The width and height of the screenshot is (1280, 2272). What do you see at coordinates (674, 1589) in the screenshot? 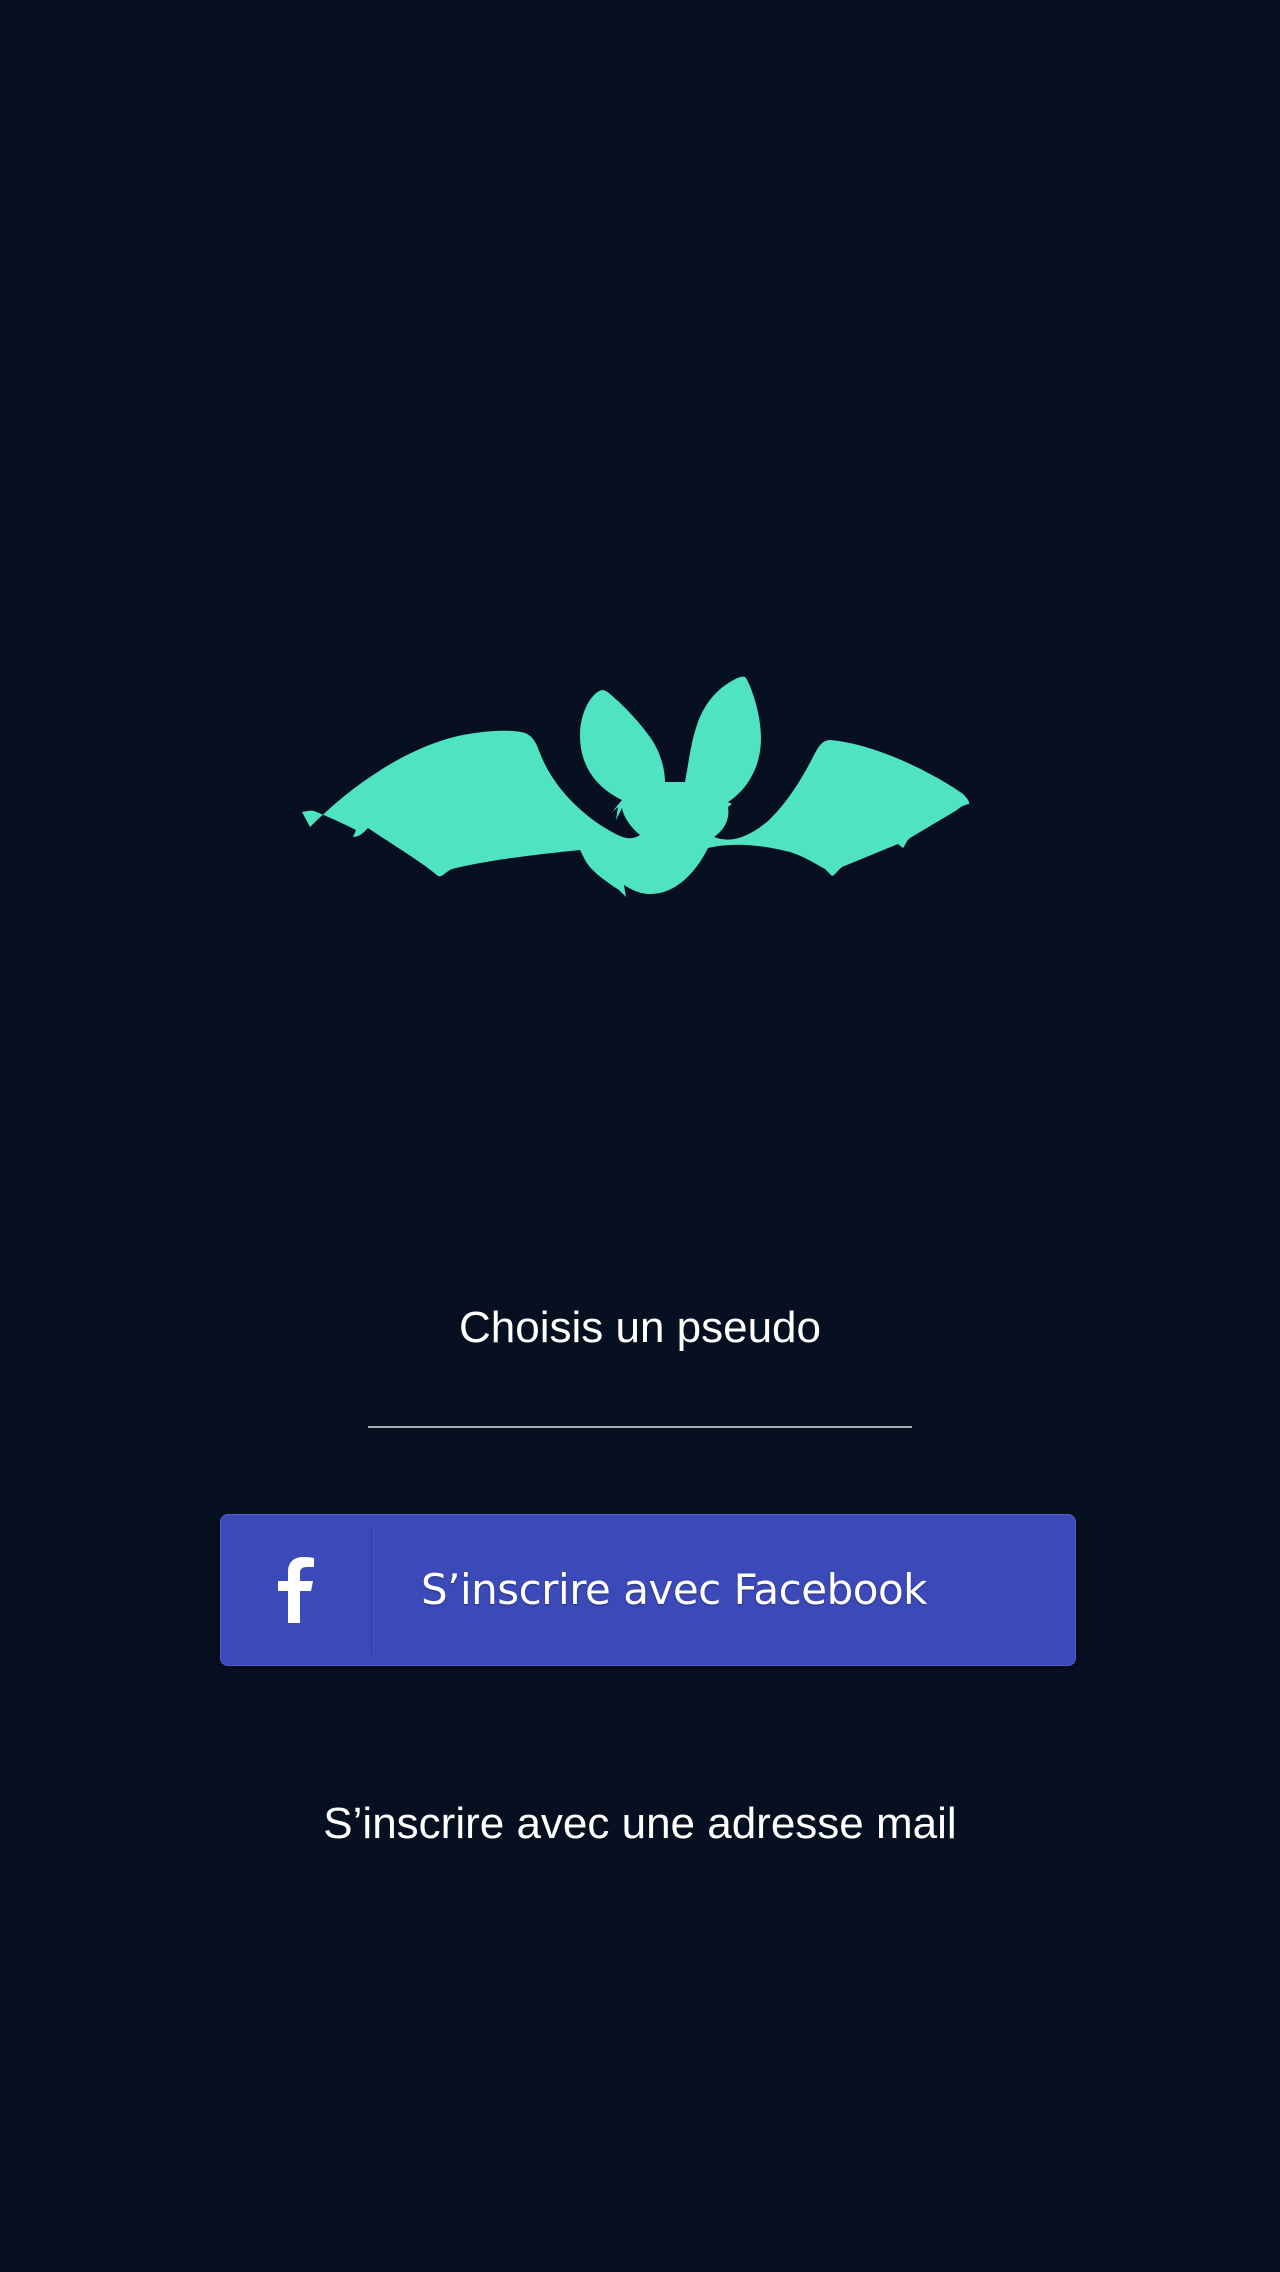
I see `facebook-signup-label: S’inscrire avec Facebook` at bounding box center [674, 1589].